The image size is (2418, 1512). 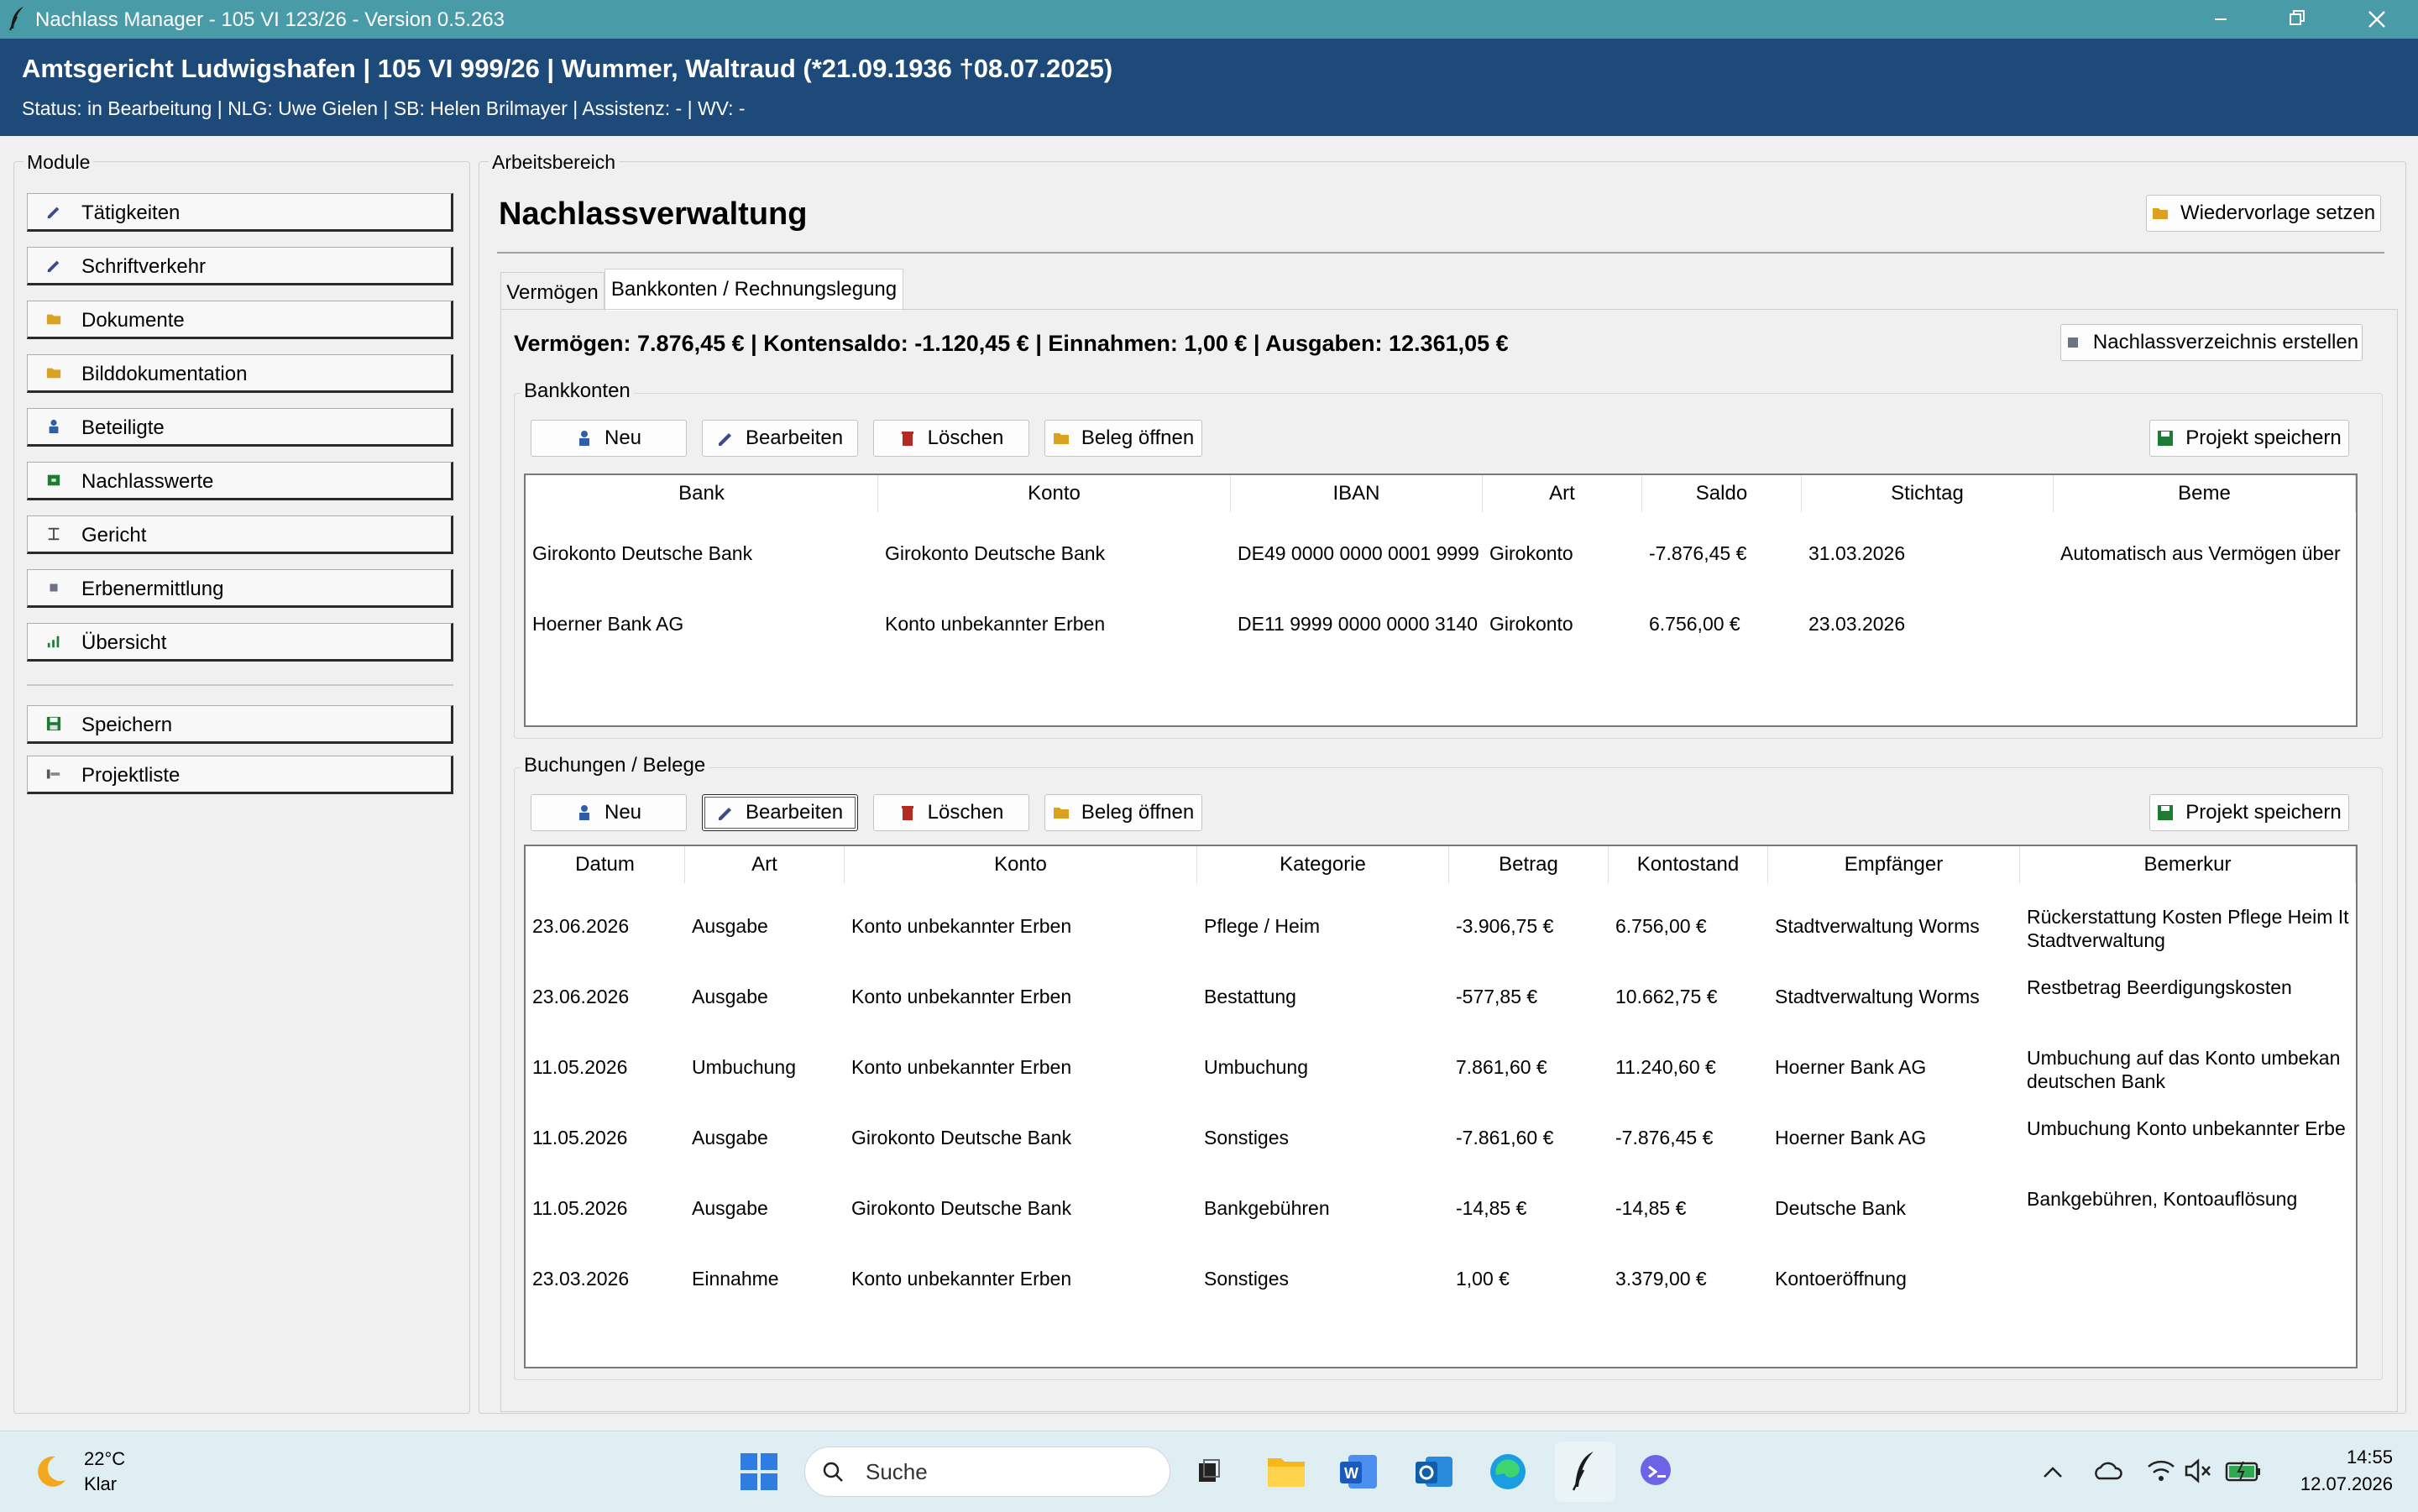 What do you see at coordinates (1267, 1208) in the screenshot?
I see `book-cell-kategorie: Bankgebühren` at bounding box center [1267, 1208].